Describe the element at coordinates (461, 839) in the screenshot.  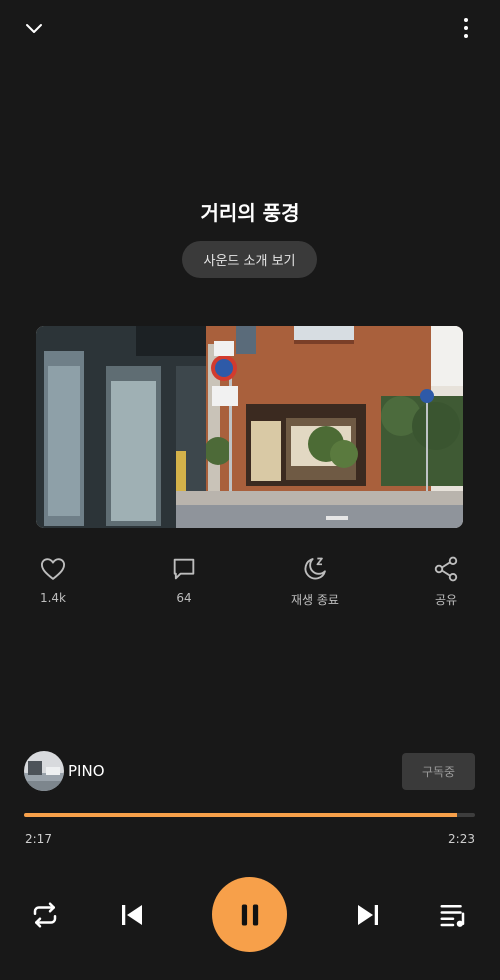
I see `total-duration: 2:23` at that location.